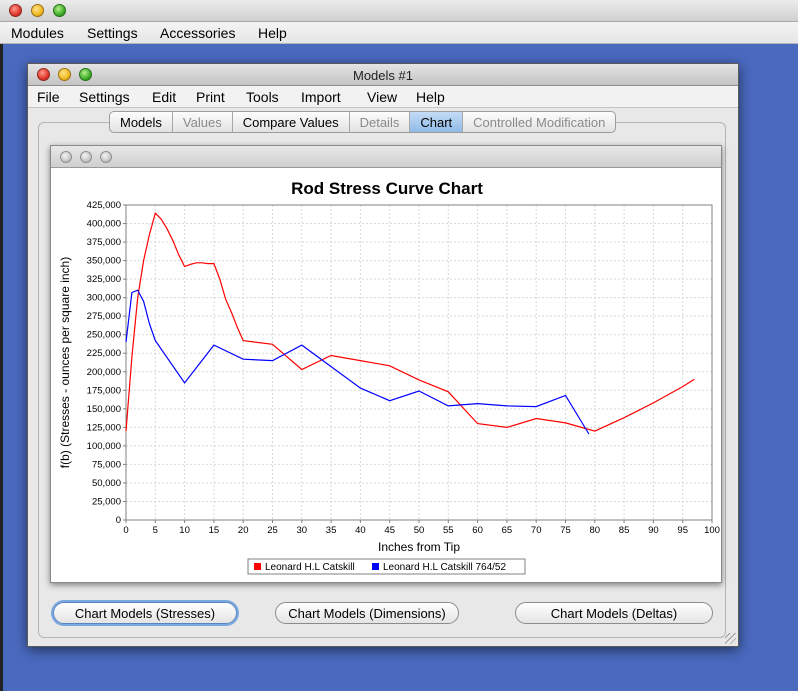 This screenshot has width=798, height=691. Describe the element at coordinates (15, 10) in the screenshot. I see `close-window-icon` at that location.